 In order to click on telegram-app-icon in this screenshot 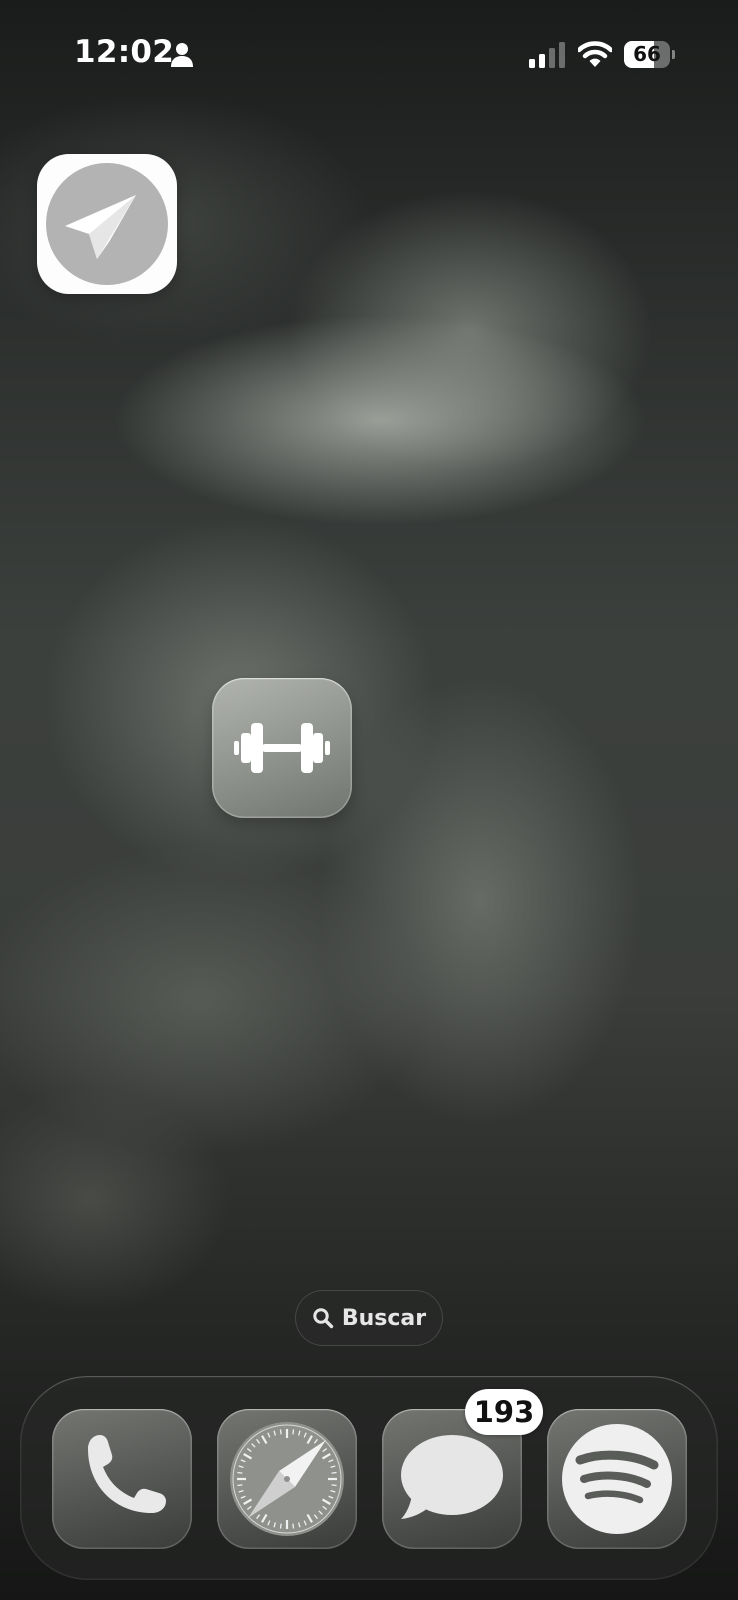, I will do `click(107, 224)`.